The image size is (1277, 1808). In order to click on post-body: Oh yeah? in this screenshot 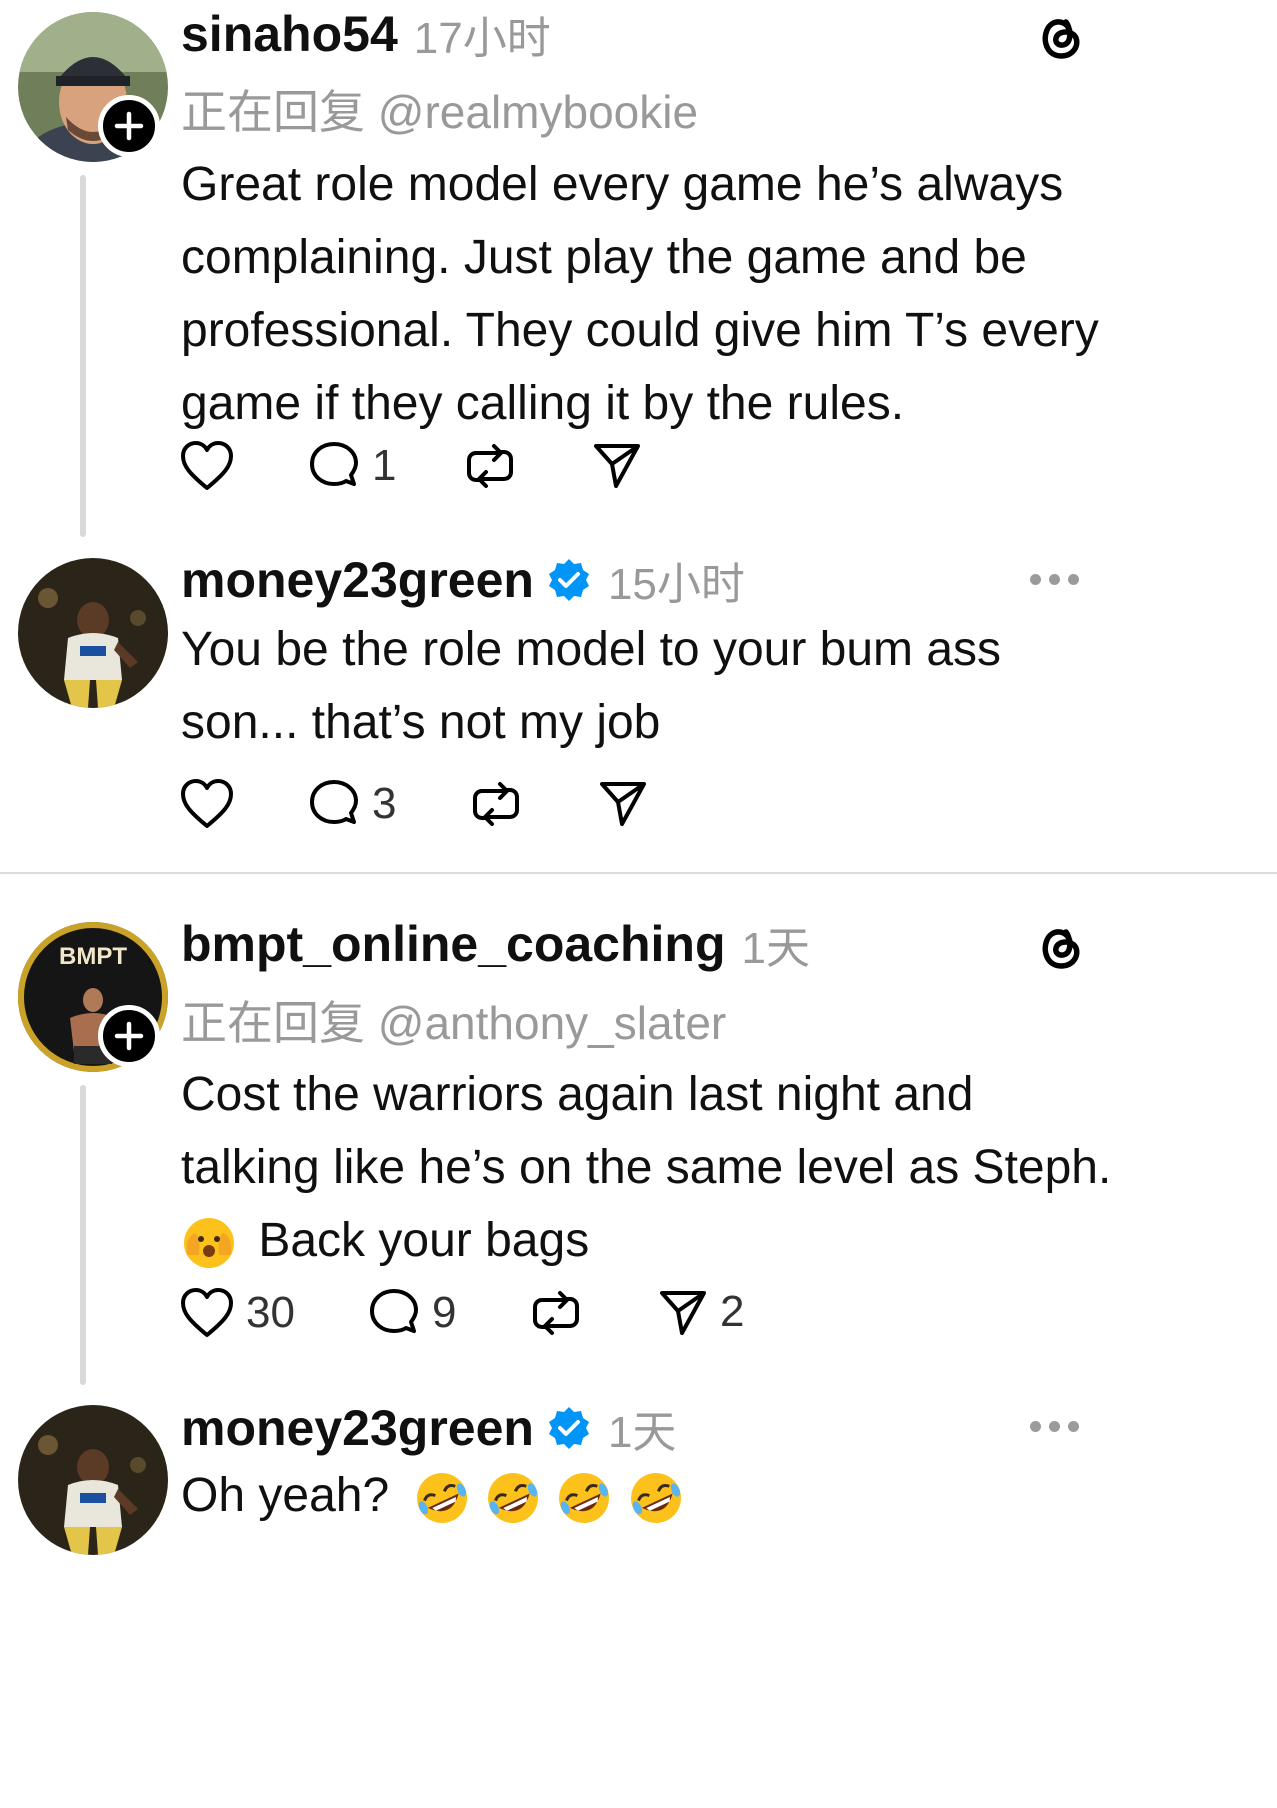, I will do `click(433, 1495)`.